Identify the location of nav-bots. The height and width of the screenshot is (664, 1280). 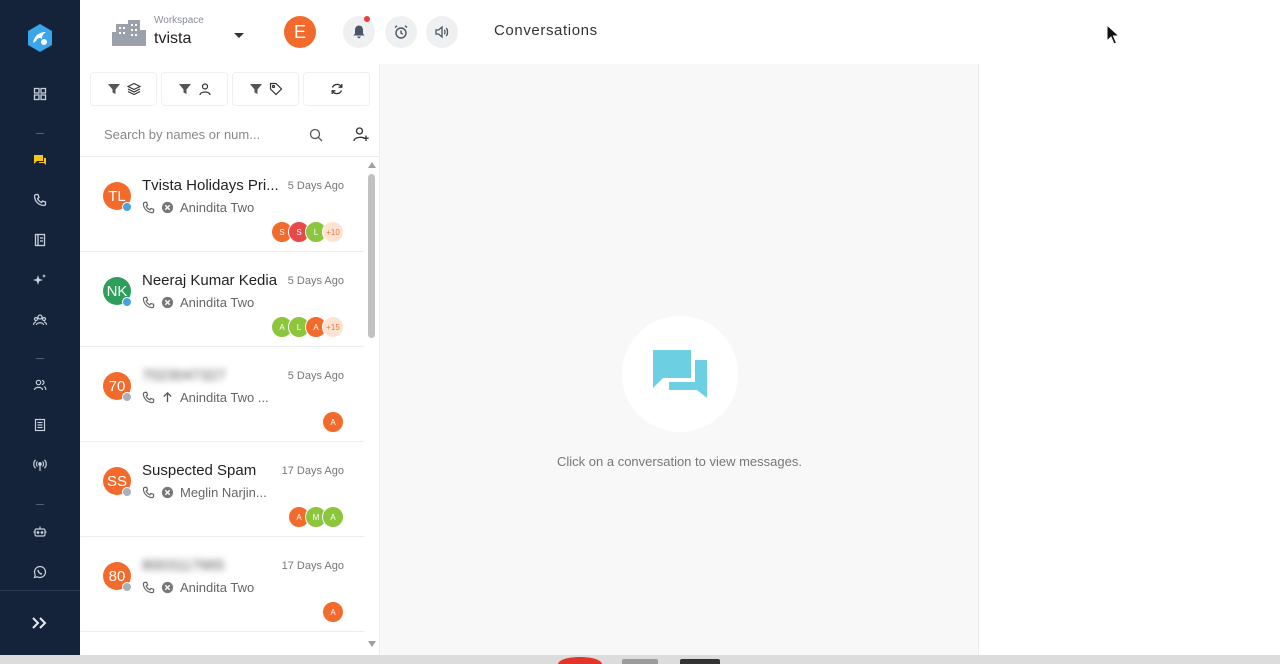
(40, 532).